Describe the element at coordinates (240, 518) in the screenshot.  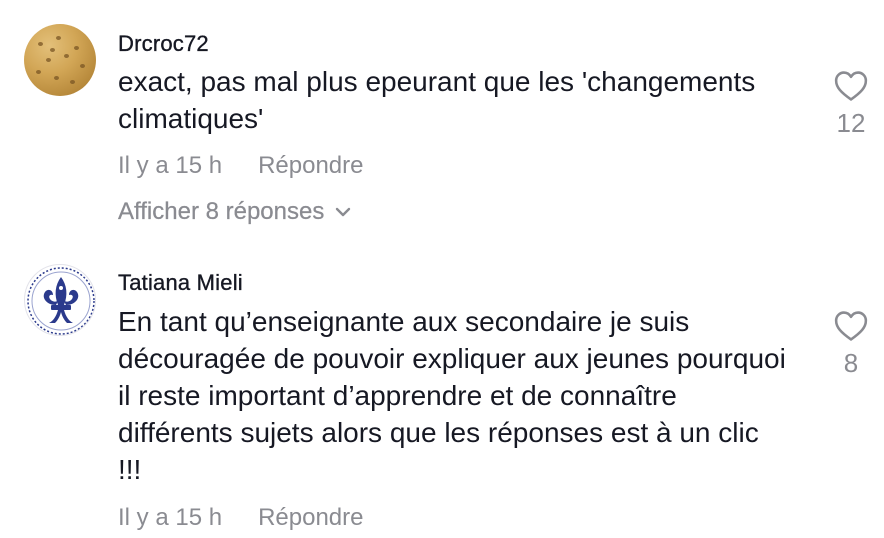
I see `comment-meta: Il y a 15 h Répondre` at that location.